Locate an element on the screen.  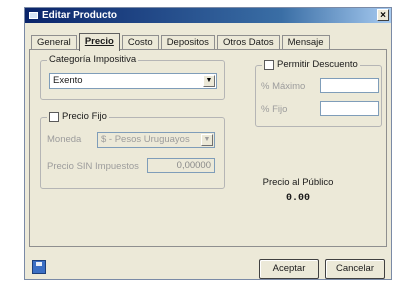
aceptar-button: Aceptar is located at coordinates (289, 269).